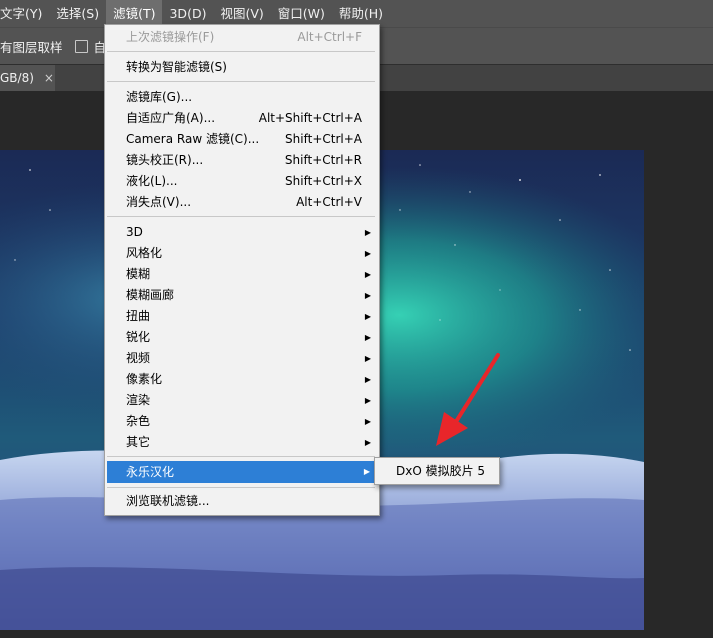 Image resolution: width=713 pixels, height=638 pixels. I want to click on menu-item-shortcut: Alt+Ctrl+F, so click(329, 37).